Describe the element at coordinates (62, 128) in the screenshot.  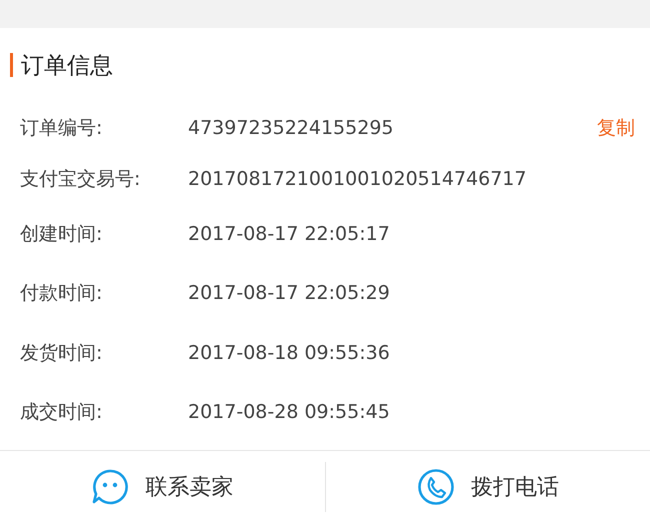
I see `field-label: 订单编号:` at that location.